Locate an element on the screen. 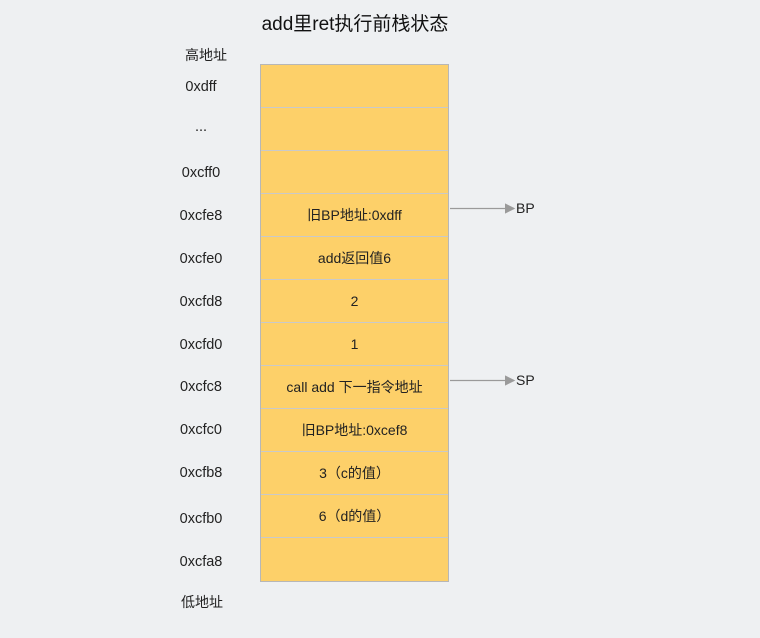 The image size is (760, 638). pointer-label-sp: SP is located at coordinates (525, 379).